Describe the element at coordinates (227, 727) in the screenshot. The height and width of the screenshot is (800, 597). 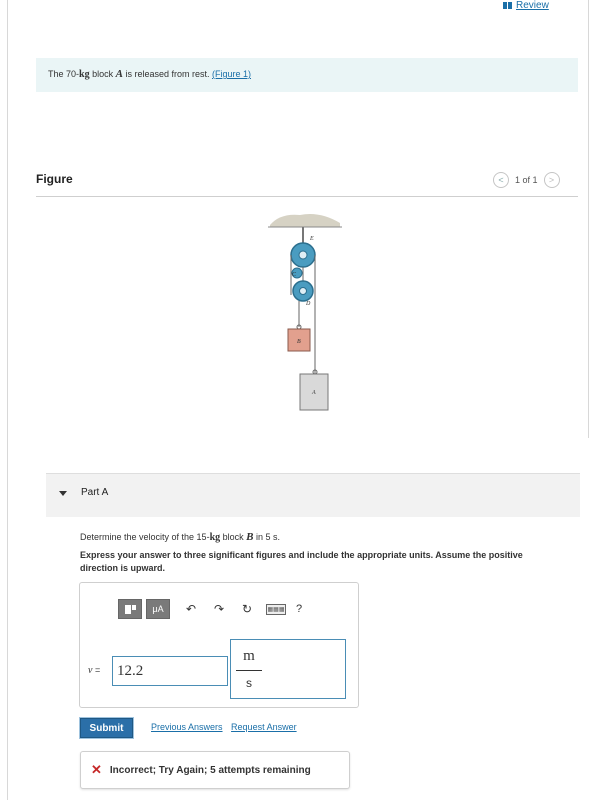
I see `answer-links: Previous Answers Request Answer` at that location.